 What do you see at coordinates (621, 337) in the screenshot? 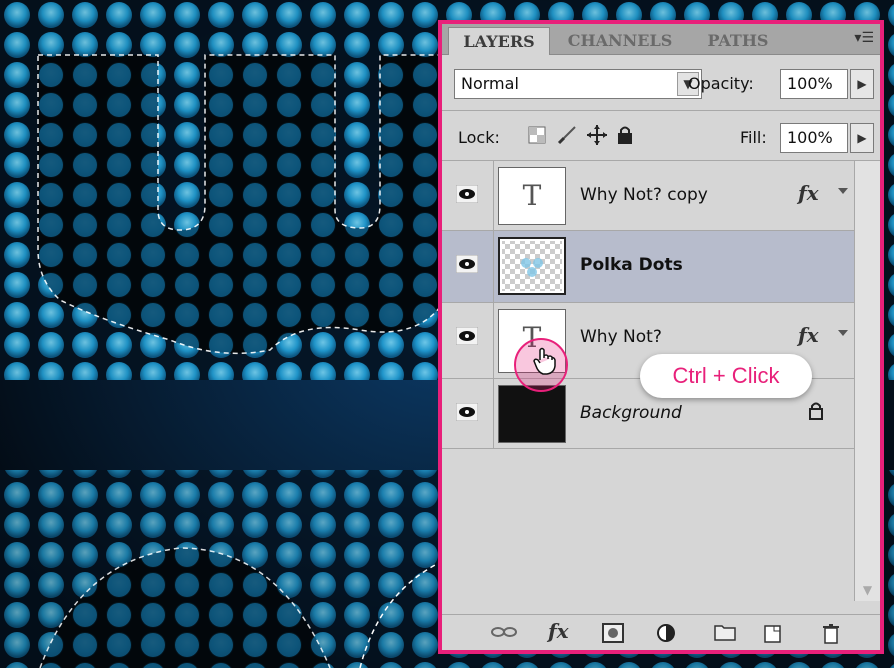
I see `layer-name: Why Not?` at bounding box center [621, 337].